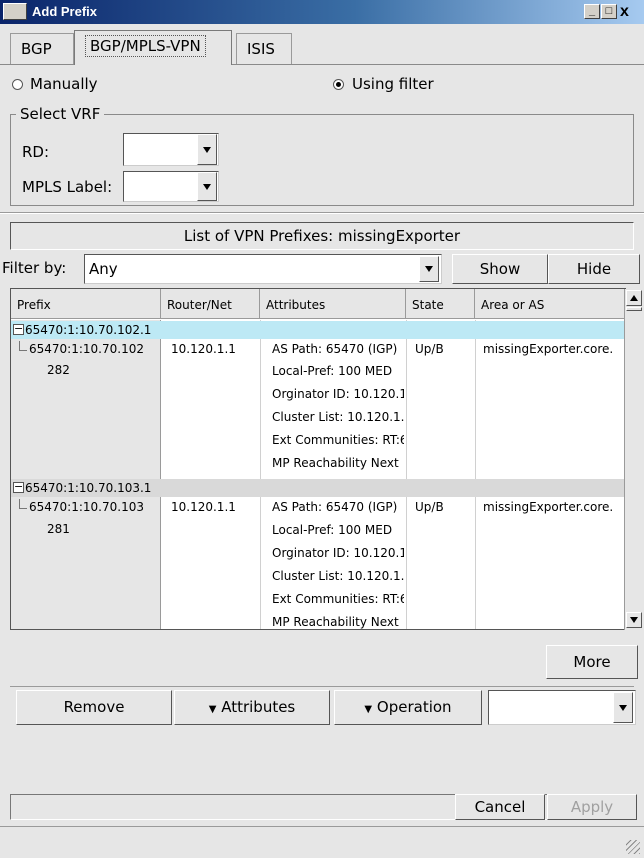  What do you see at coordinates (634, 309) in the screenshot?
I see `scroll-thumb` at bounding box center [634, 309].